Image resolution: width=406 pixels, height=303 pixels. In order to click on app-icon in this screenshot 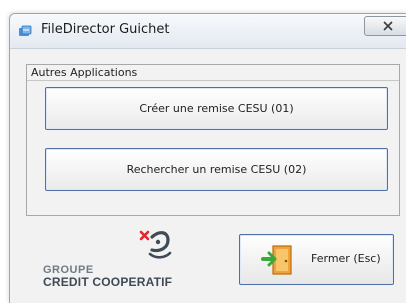, I will do `click(25, 31)`.